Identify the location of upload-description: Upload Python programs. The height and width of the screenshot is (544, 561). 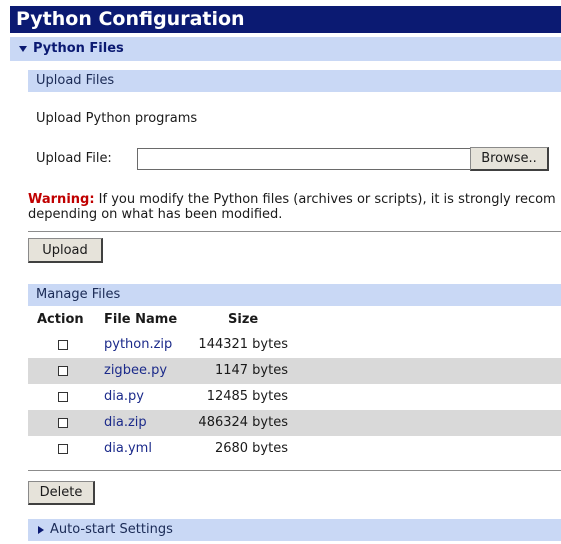
(117, 118).